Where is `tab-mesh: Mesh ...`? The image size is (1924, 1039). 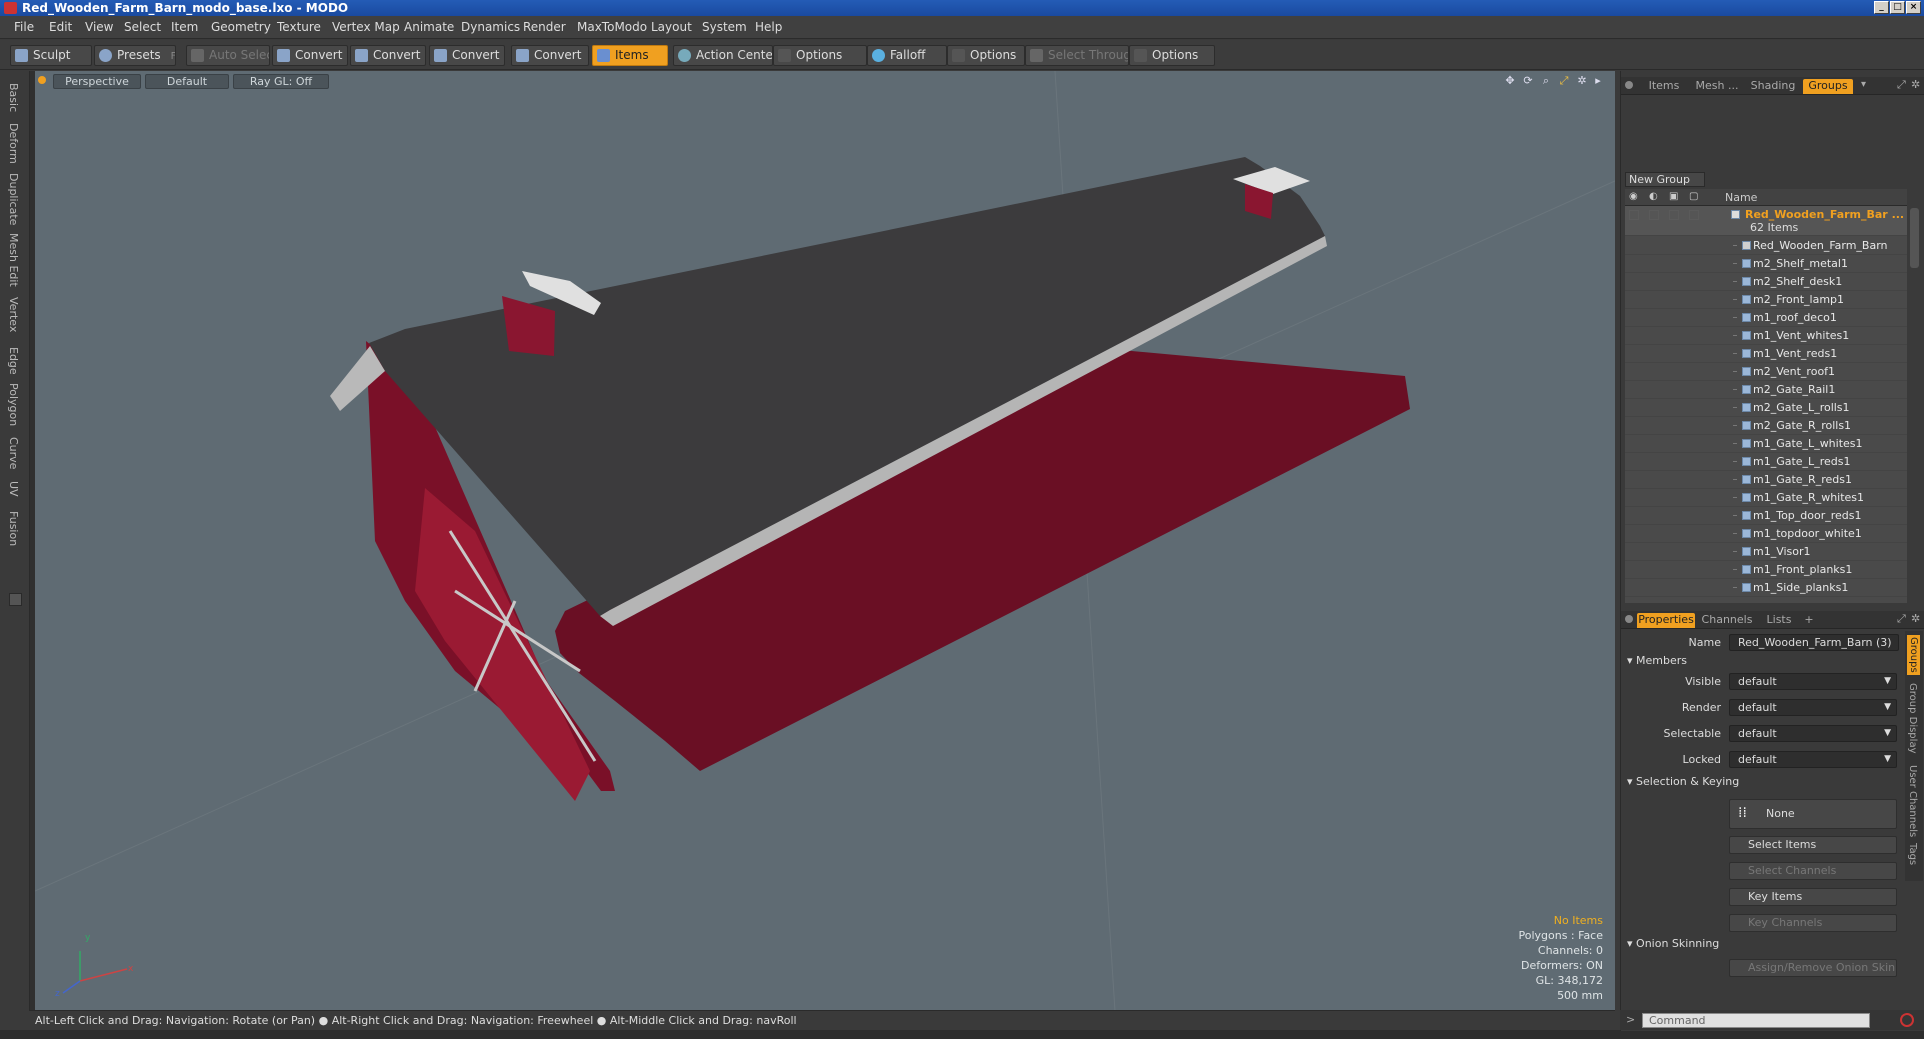
tab-mesh: Mesh ... is located at coordinates (1717, 86).